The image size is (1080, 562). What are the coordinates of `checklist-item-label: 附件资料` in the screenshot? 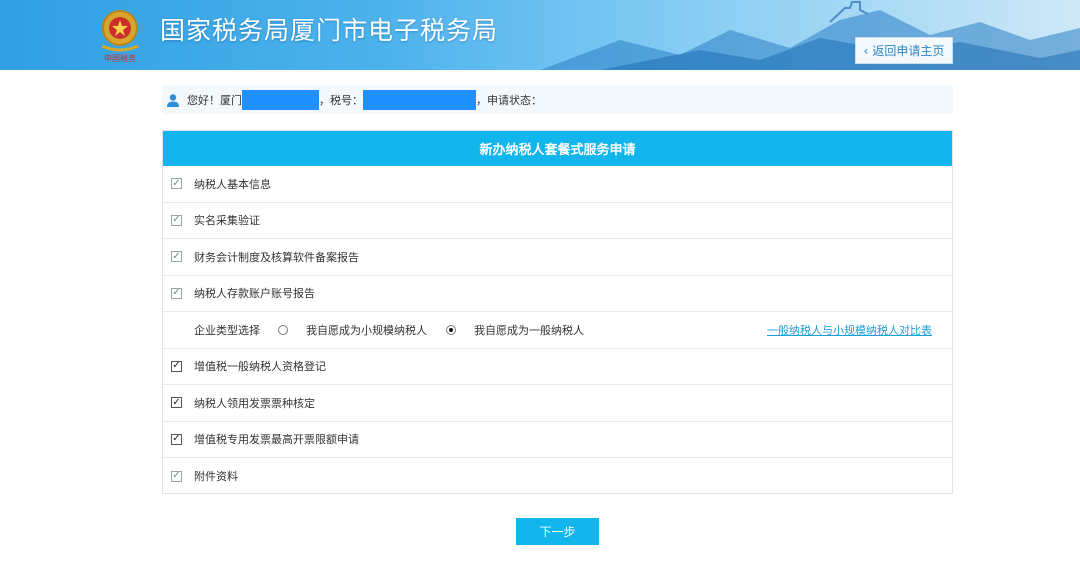 It's located at (216, 477).